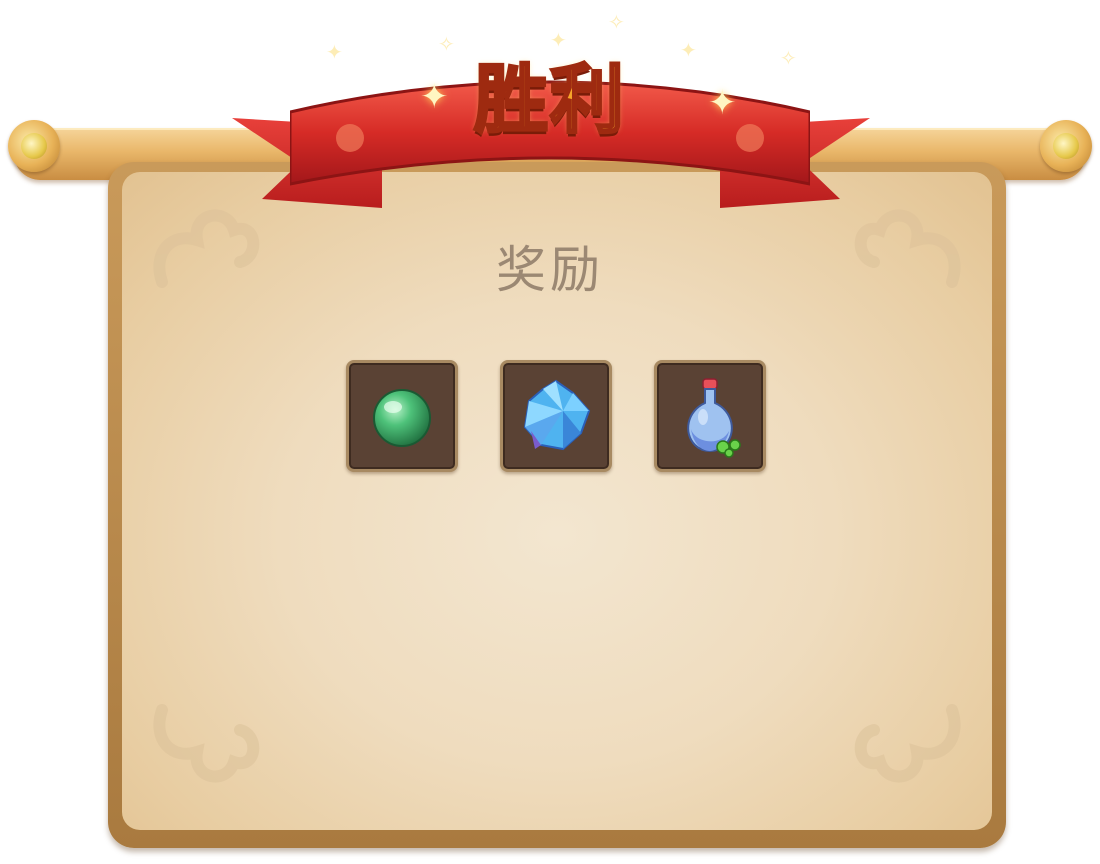 This screenshot has height=864, width=1100. What do you see at coordinates (1066, 146) in the screenshot?
I see `rod-knob-right` at bounding box center [1066, 146].